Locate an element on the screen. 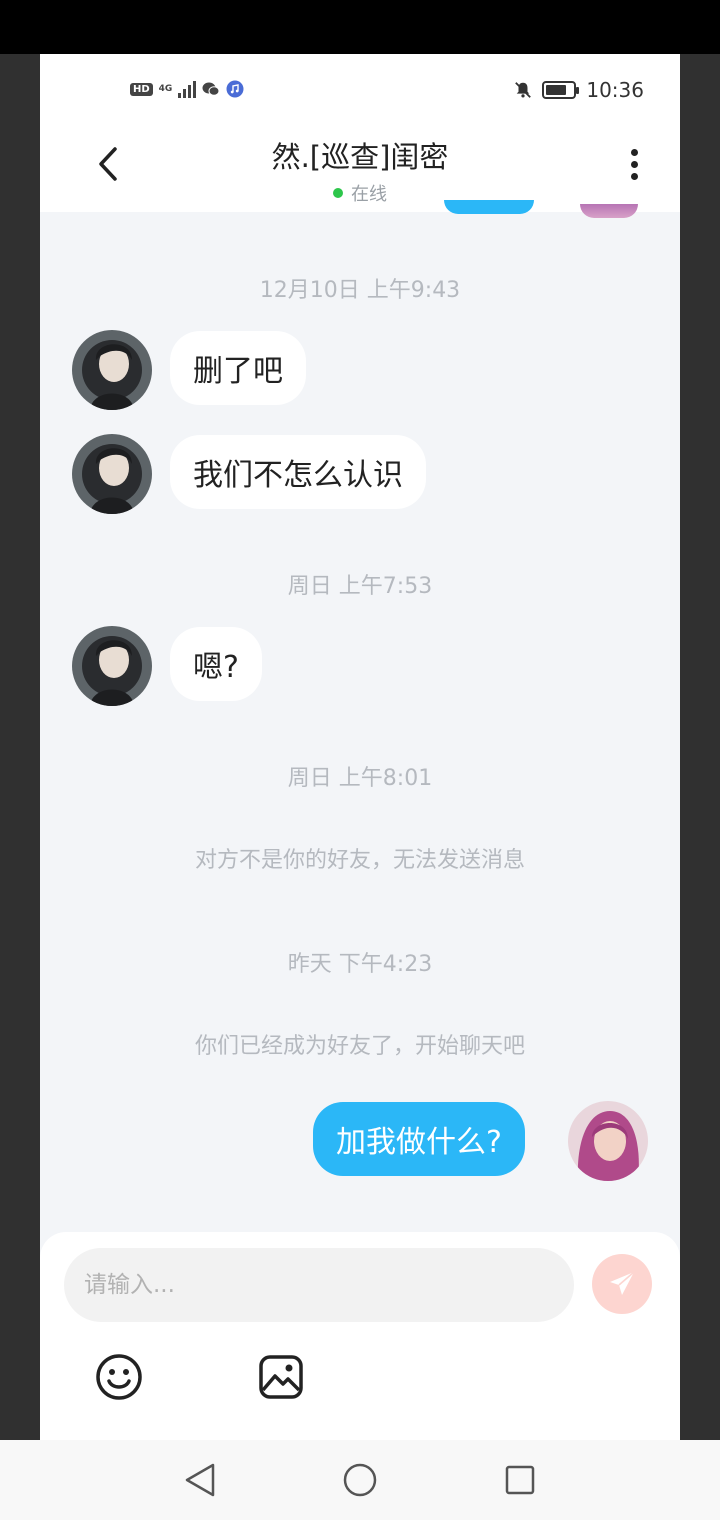 The width and height of the screenshot is (720, 1520). send-plane-icon is located at coordinates (622, 1283).